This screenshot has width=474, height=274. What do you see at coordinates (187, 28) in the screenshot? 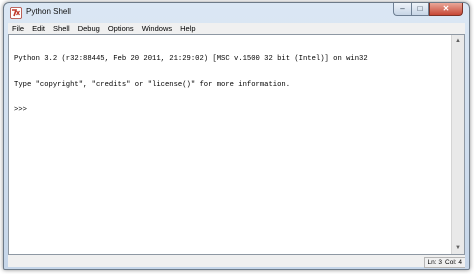
I see `menu-help: Help` at bounding box center [187, 28].